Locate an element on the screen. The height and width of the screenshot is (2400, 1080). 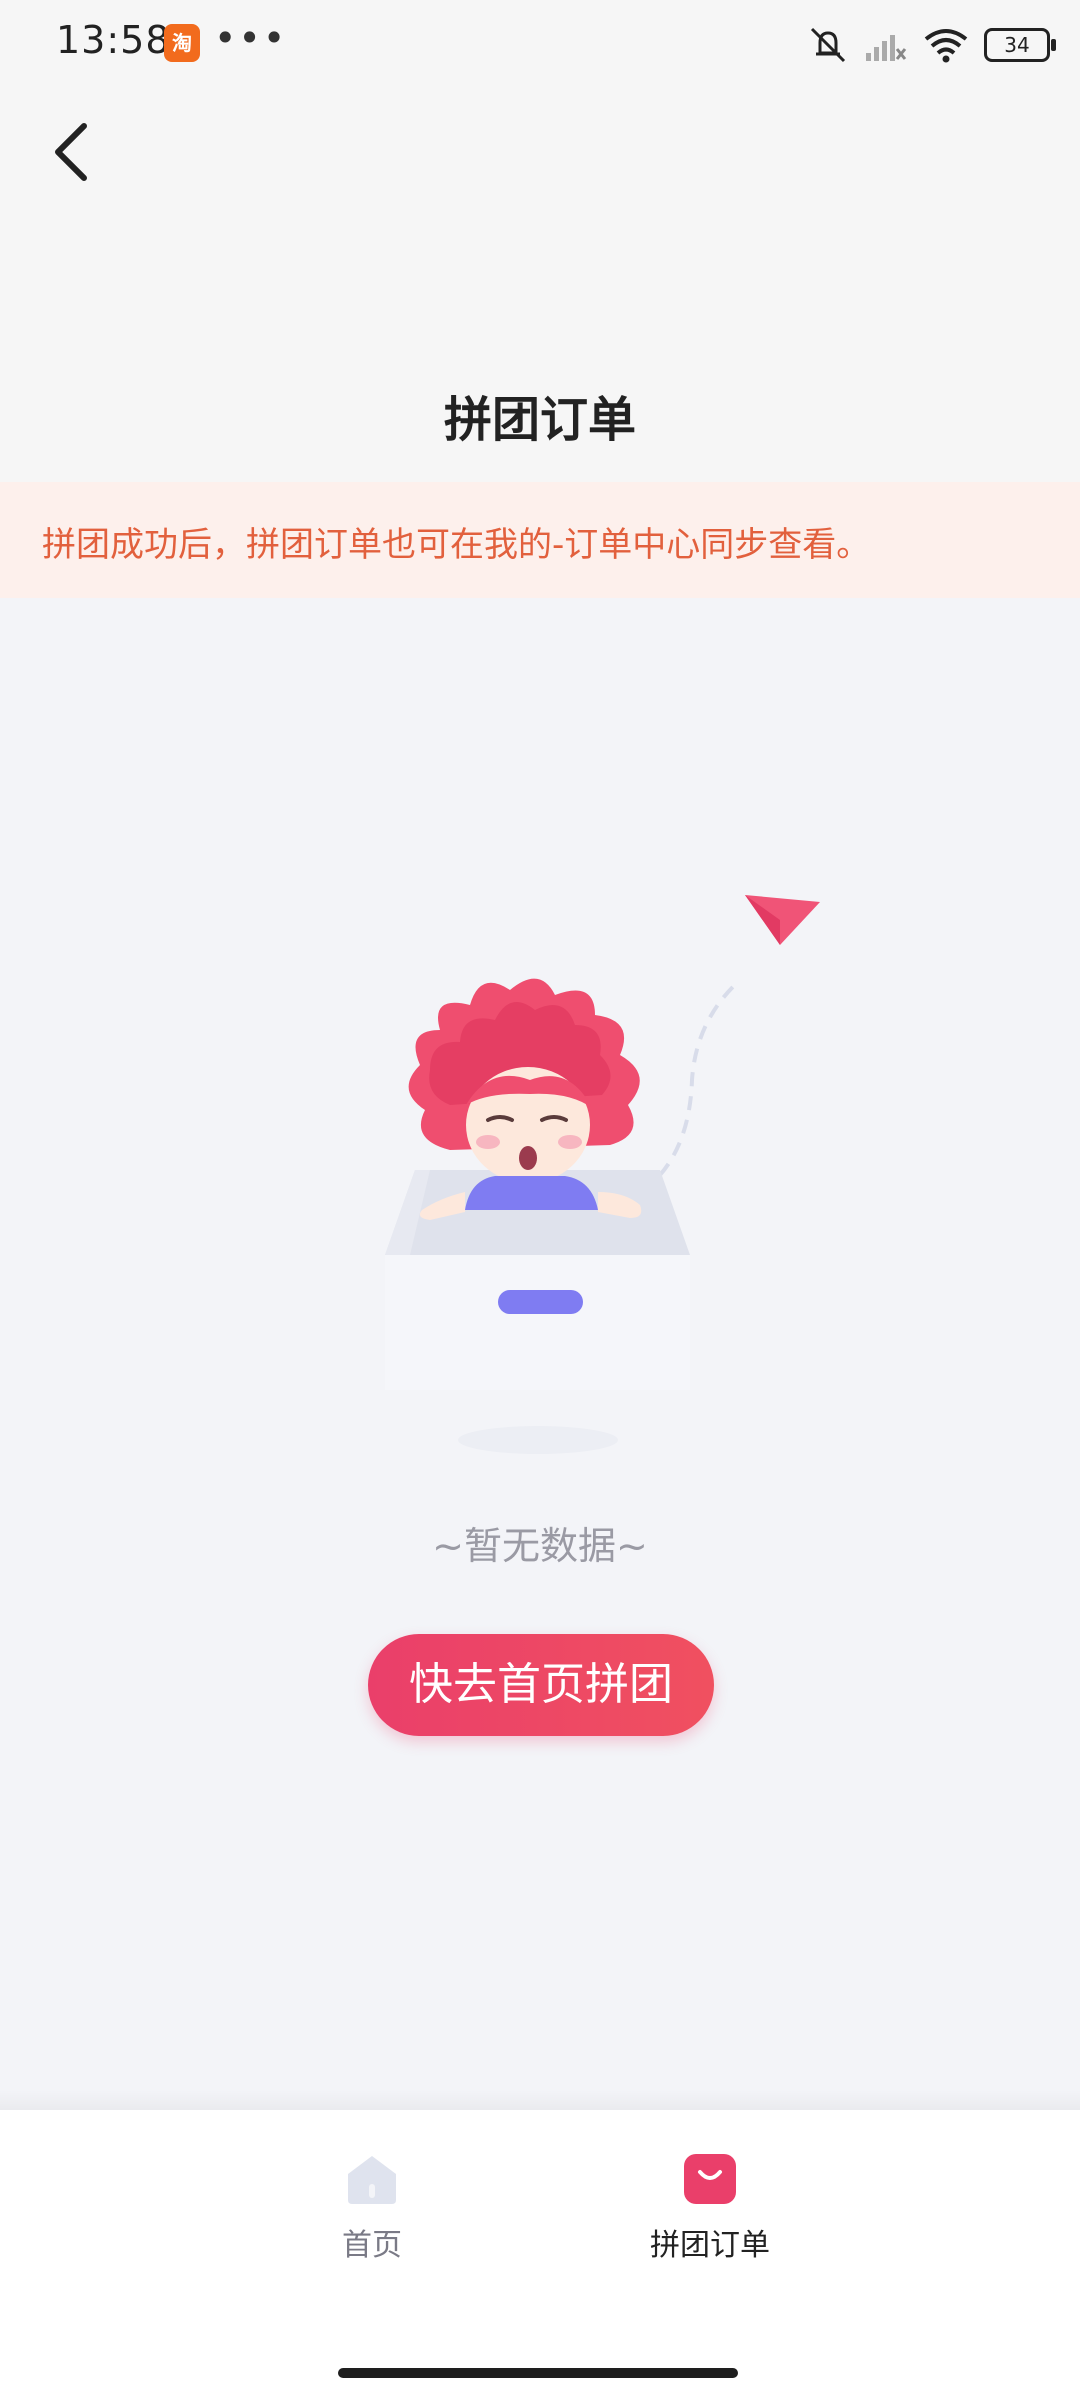
nav-item-group-orders: 拼团订单 is located at coordinates (710, 2210).